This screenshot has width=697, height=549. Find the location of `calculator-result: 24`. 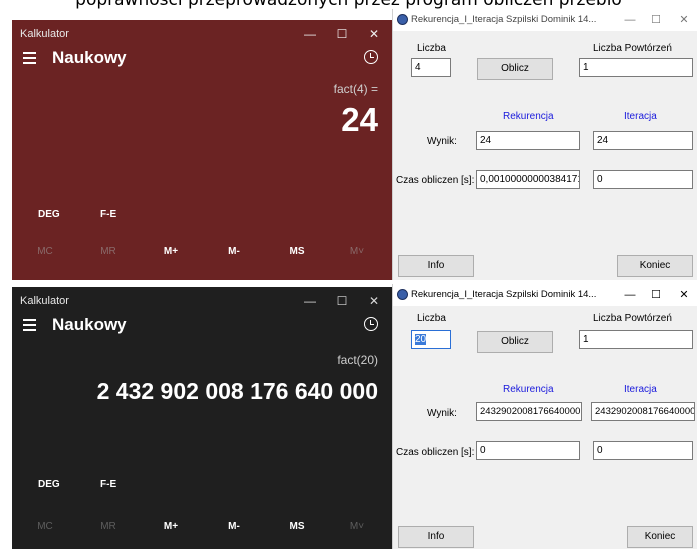

calculator-result: 24 is located at coordinates (359, 119).